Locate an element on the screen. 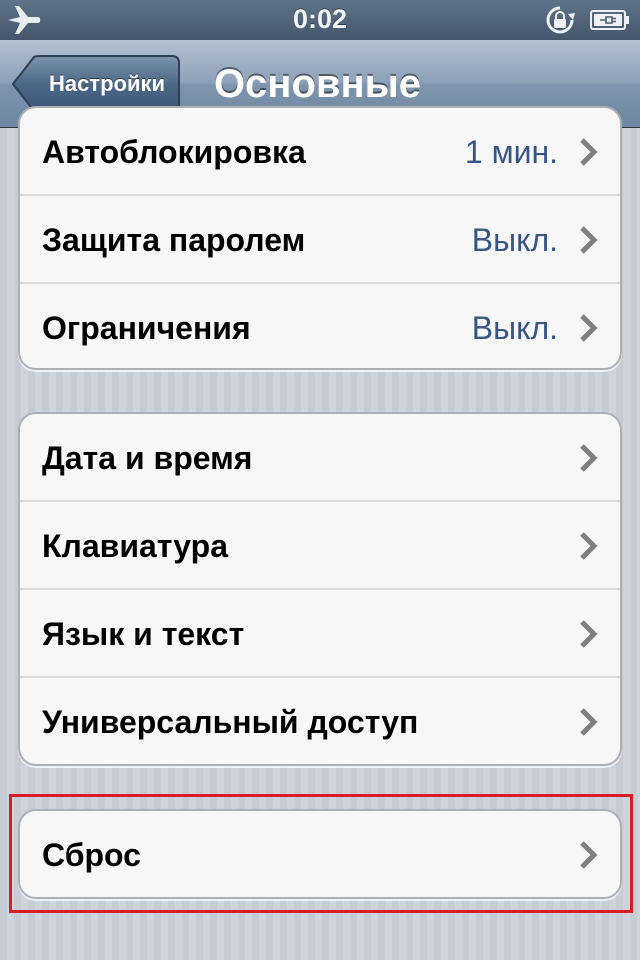 This screenshot has width=640, height=960. rotation-lock-icon is located at coordinates (560, 20).